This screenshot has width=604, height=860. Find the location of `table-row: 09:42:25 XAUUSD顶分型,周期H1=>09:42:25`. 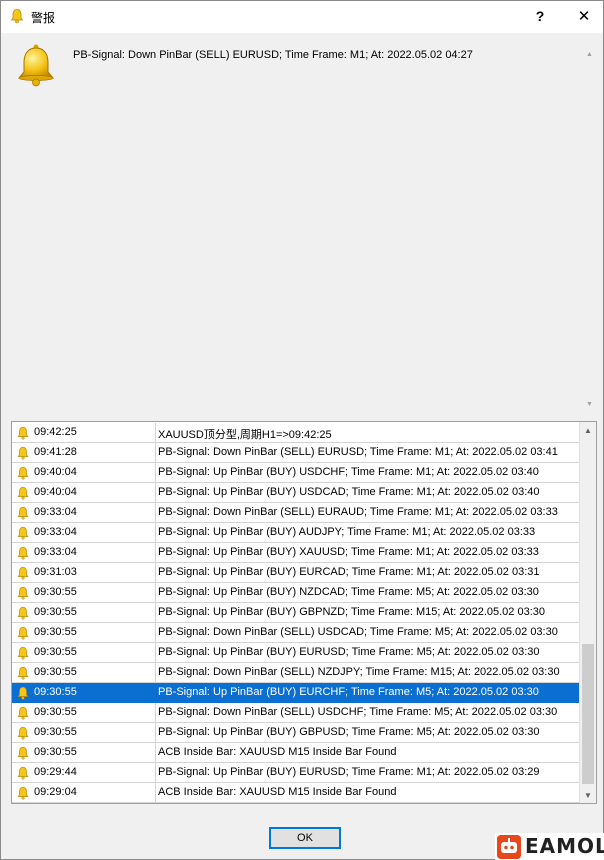

table-row: 09:42:25 XAUUSD顶分型,周期H1=>09:42:25 is located at coordinates (296, 433).